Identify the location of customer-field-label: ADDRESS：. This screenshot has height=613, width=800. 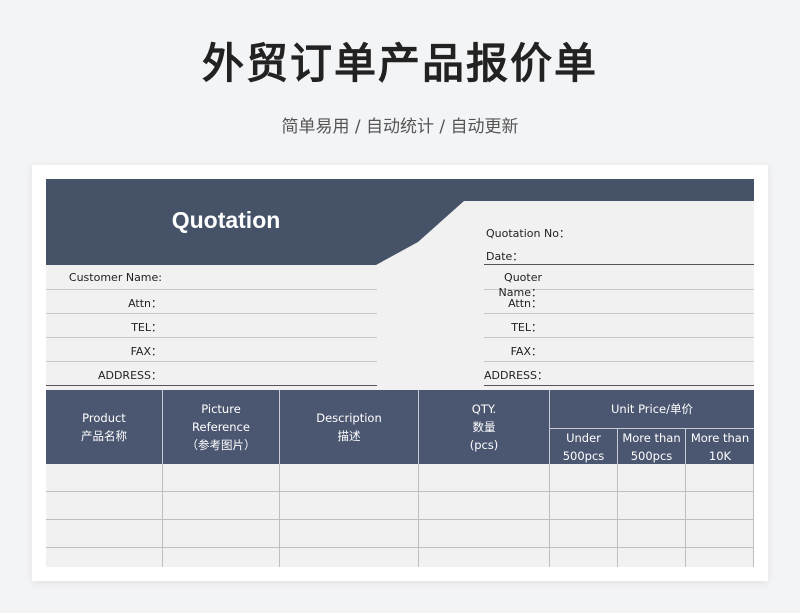
(129, 375).